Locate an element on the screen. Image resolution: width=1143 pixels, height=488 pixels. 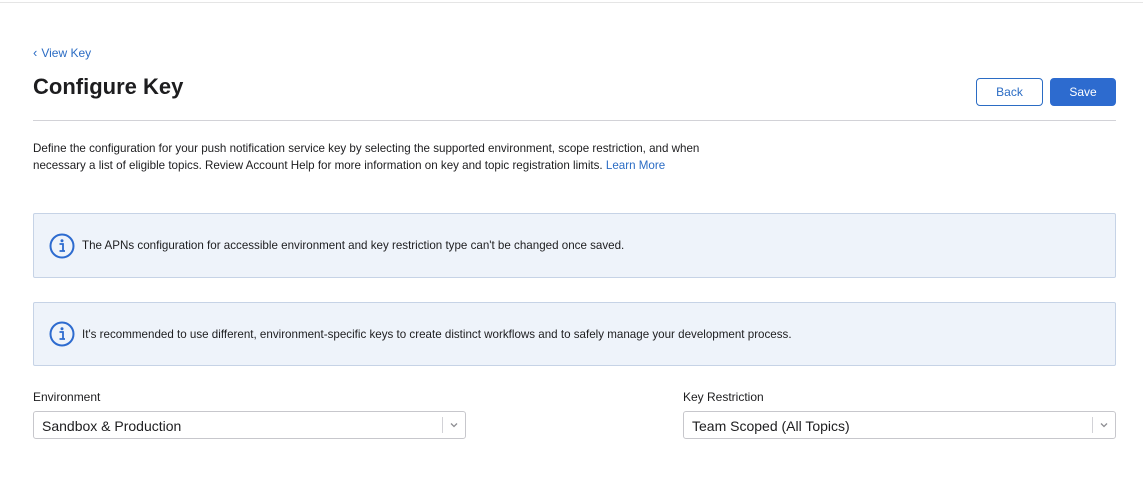
top-border is located at coordinates (571, 2).